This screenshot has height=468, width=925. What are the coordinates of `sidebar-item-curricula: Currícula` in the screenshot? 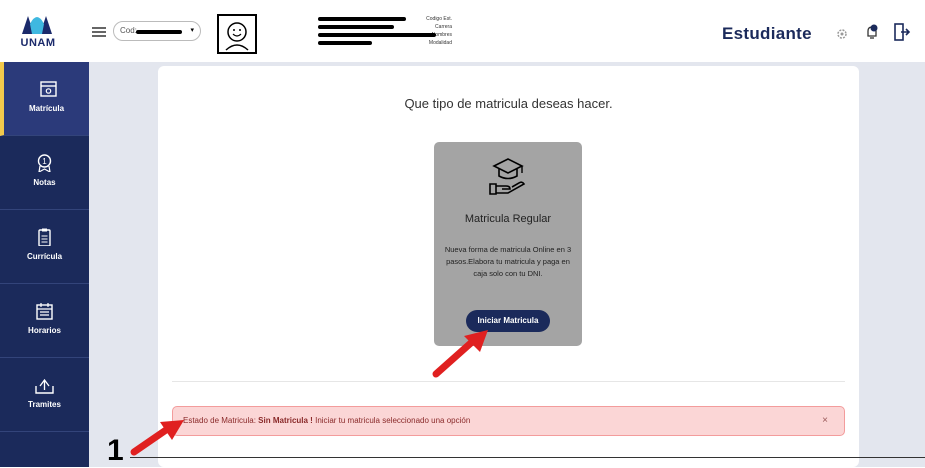 It's located at (44, 247).